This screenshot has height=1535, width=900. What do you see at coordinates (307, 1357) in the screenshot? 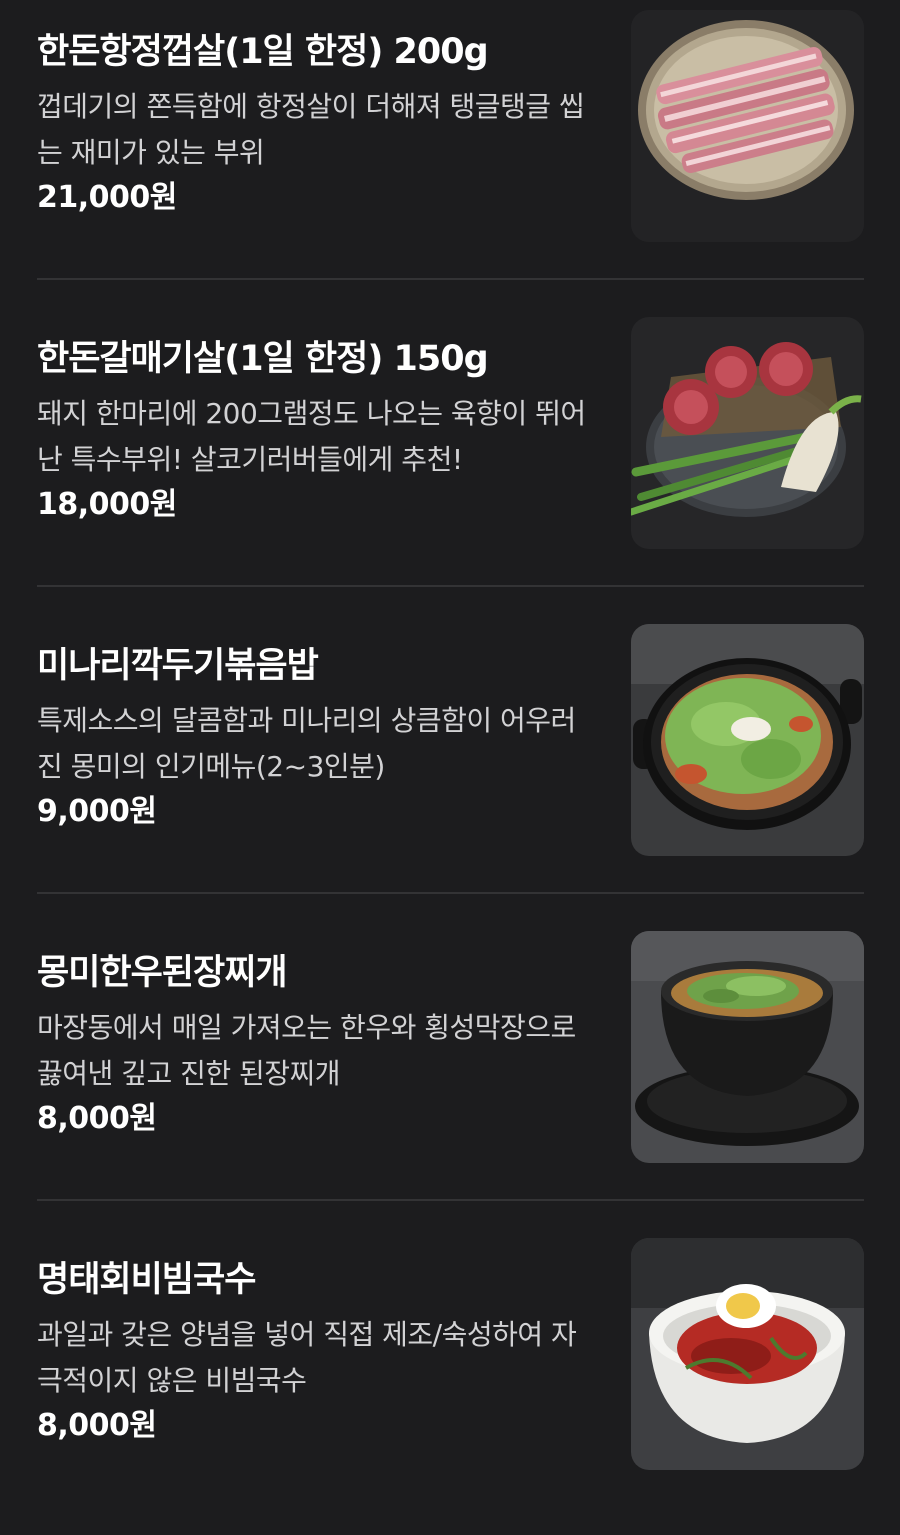
I see `menu-item-description: 과일과 갖은 양념을 넣어 직접 제조/숙성하여 자극적이지 않은 비빔국수` at bounding box center [307, 1357].